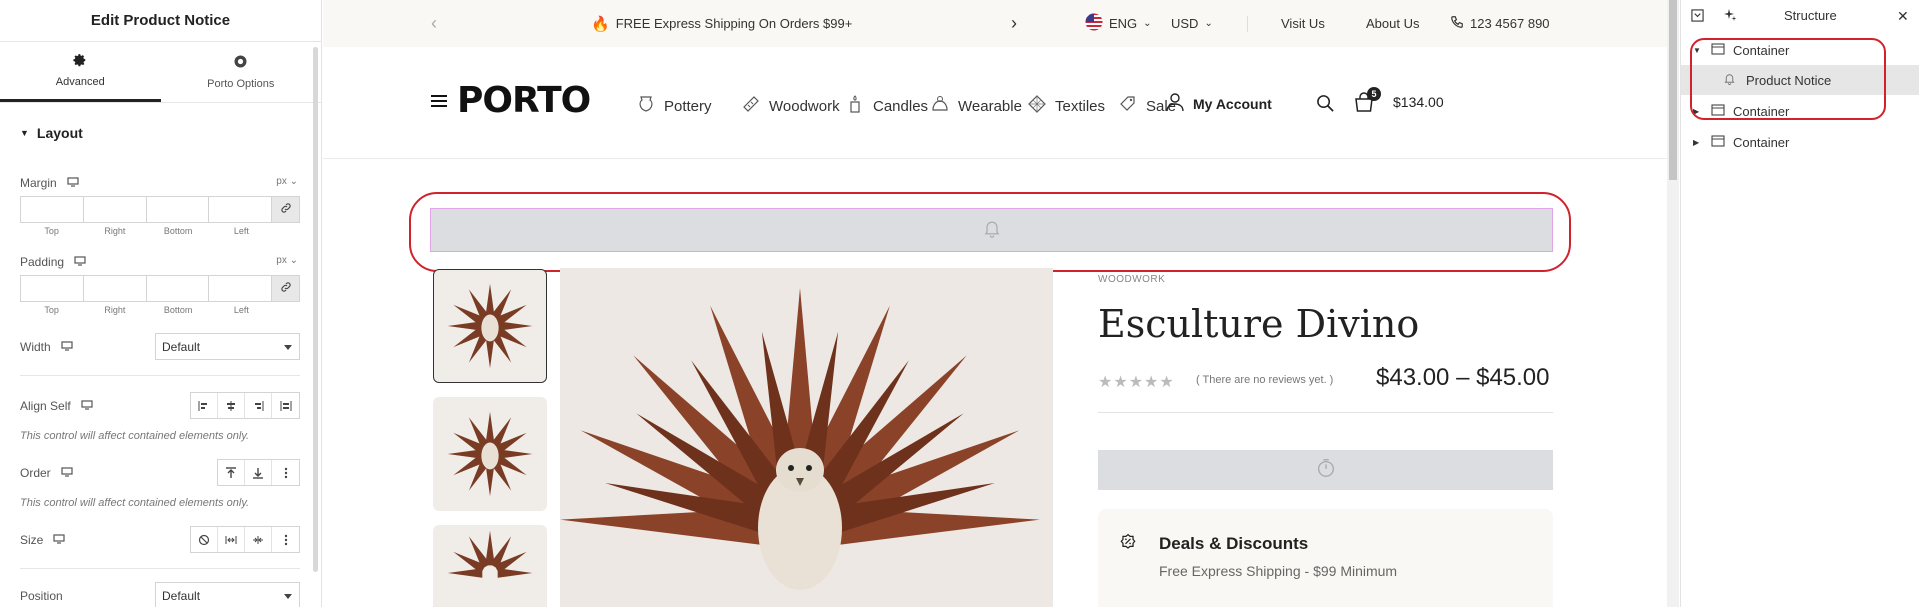 The image size is (1919, 607). What do you see at coordinates (287, 181) in the screenshot?
I see `margin-unit-select: px ⌄` at bounding box center [287, 181].